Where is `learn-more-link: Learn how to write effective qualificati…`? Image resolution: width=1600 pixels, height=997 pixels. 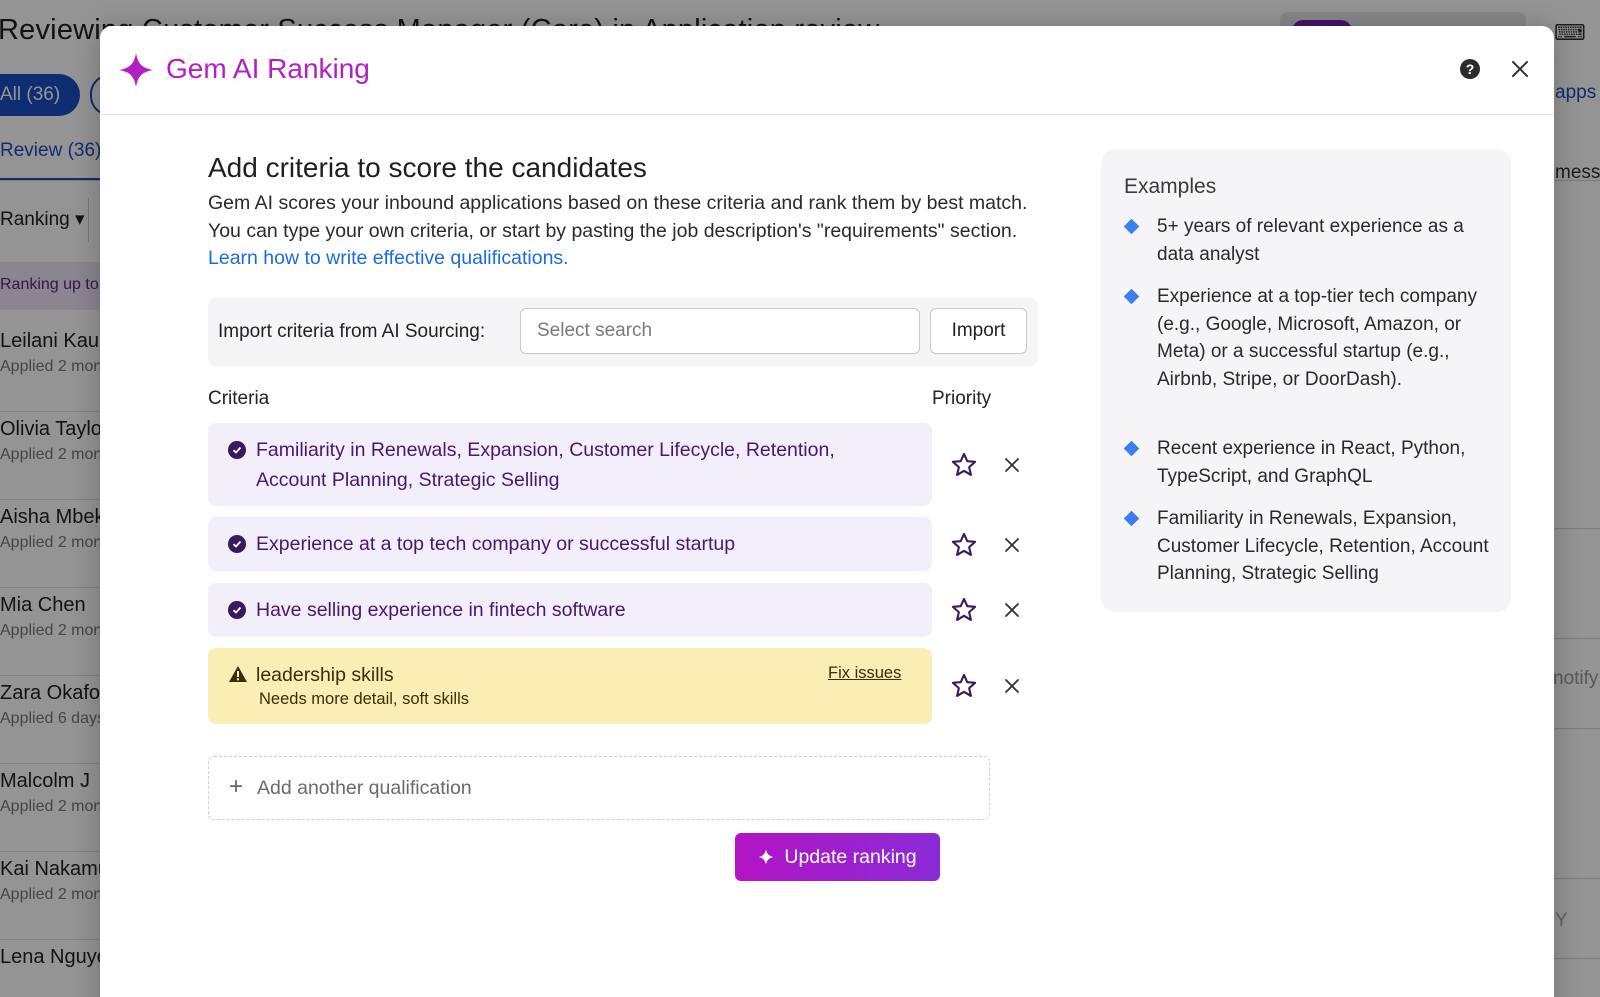 learn-more-link: Learn how to write effective qualificati… is located at coordinates (388, 258).